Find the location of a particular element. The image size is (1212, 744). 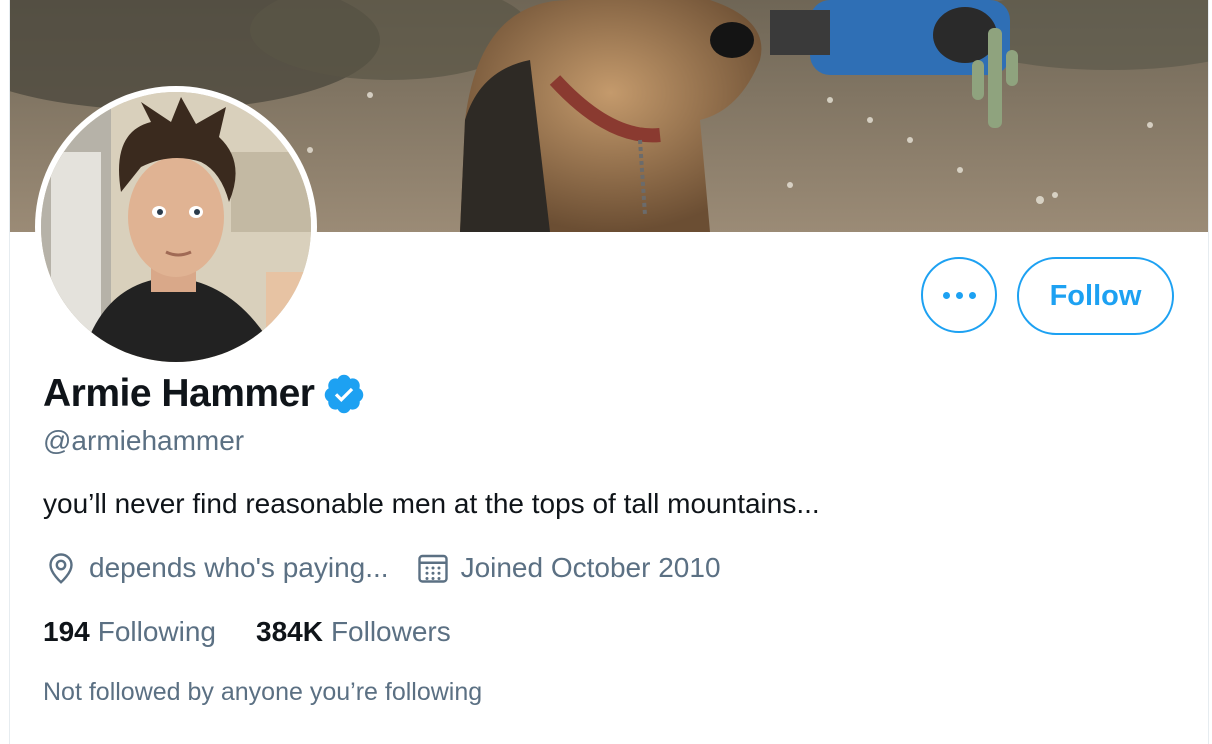

verified-badge-icon is located at coordinates (344, 394).